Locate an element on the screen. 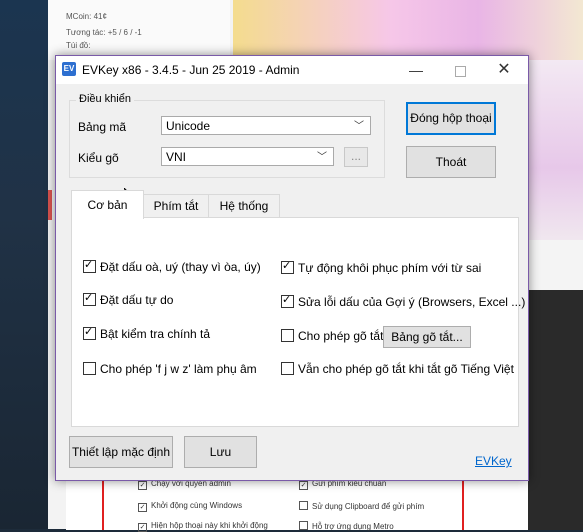 Image resolution: width=583 pixels, height=532 pixels. option-checkbox: Tự động khôi phục phím với từ sai is located at coordinates (381, 267).